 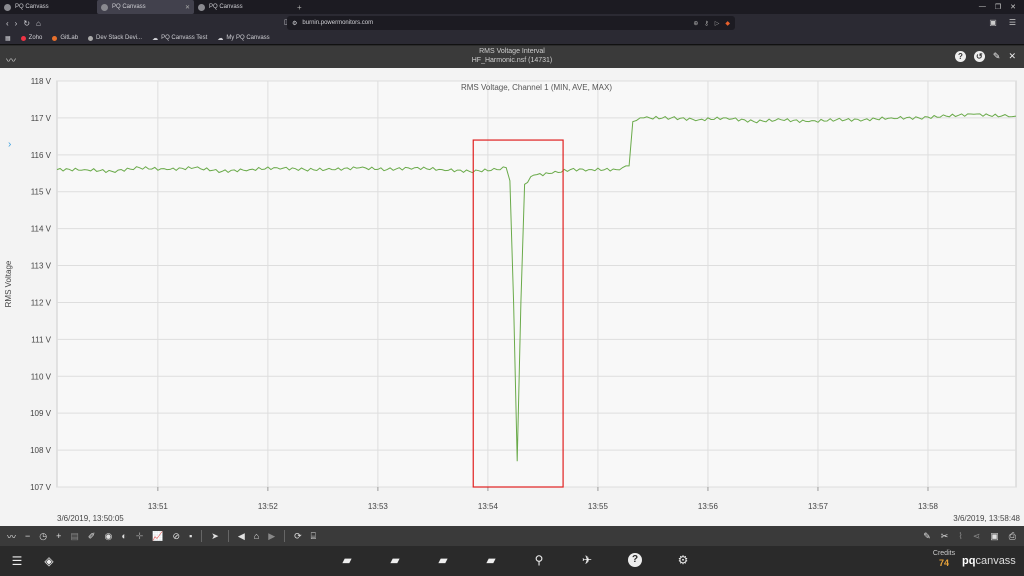 I want to click on url-text: burnin.powermonitors.com, so click(x=338, y=23).